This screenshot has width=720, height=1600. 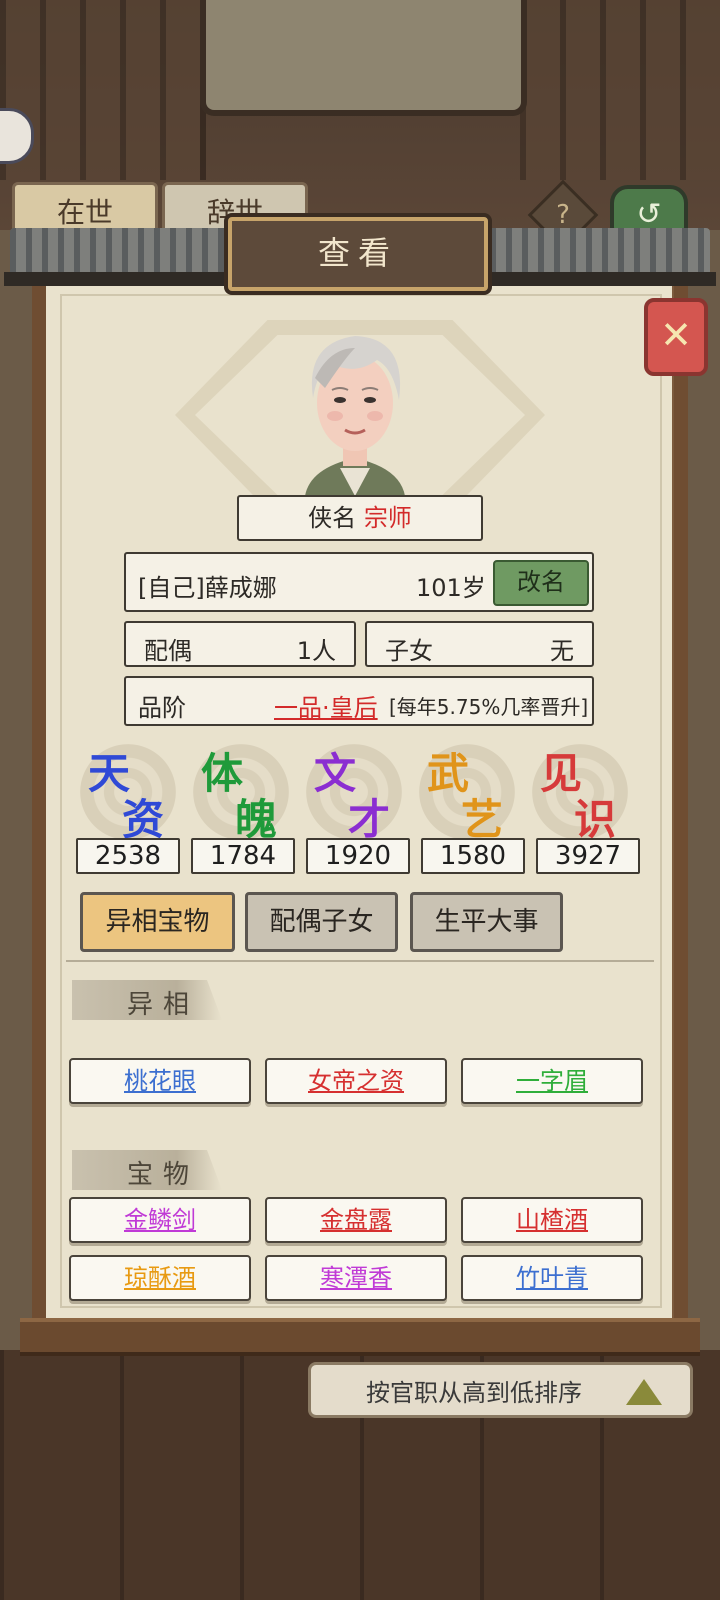 I want to click on window-lattice-left, so click(x=103, y=90).